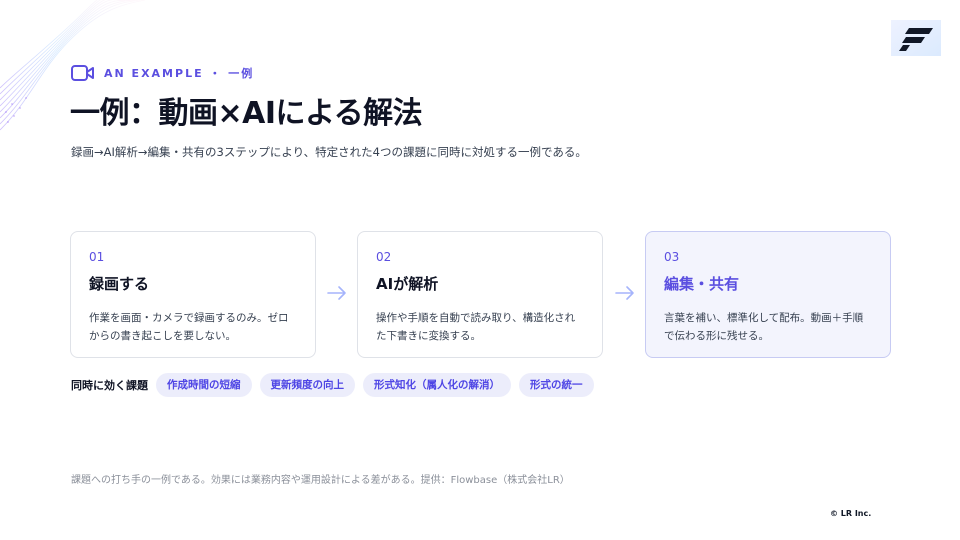 This screenshot has width=960, height=540. What do you see at coordinates (119, 284) in the screenshot?
I see `step-title: 録画する` at bounding box center [119, 284].